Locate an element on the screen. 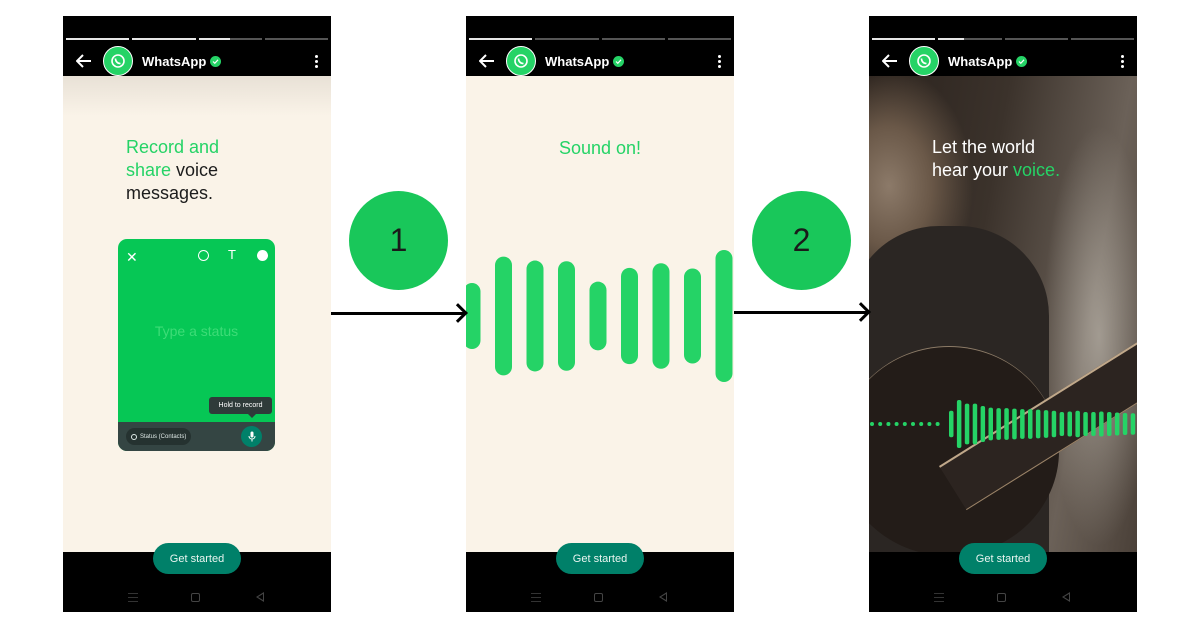 This screenshot has height=628, width=1200. step-badge: 1 is located at coordinates (398, 240).